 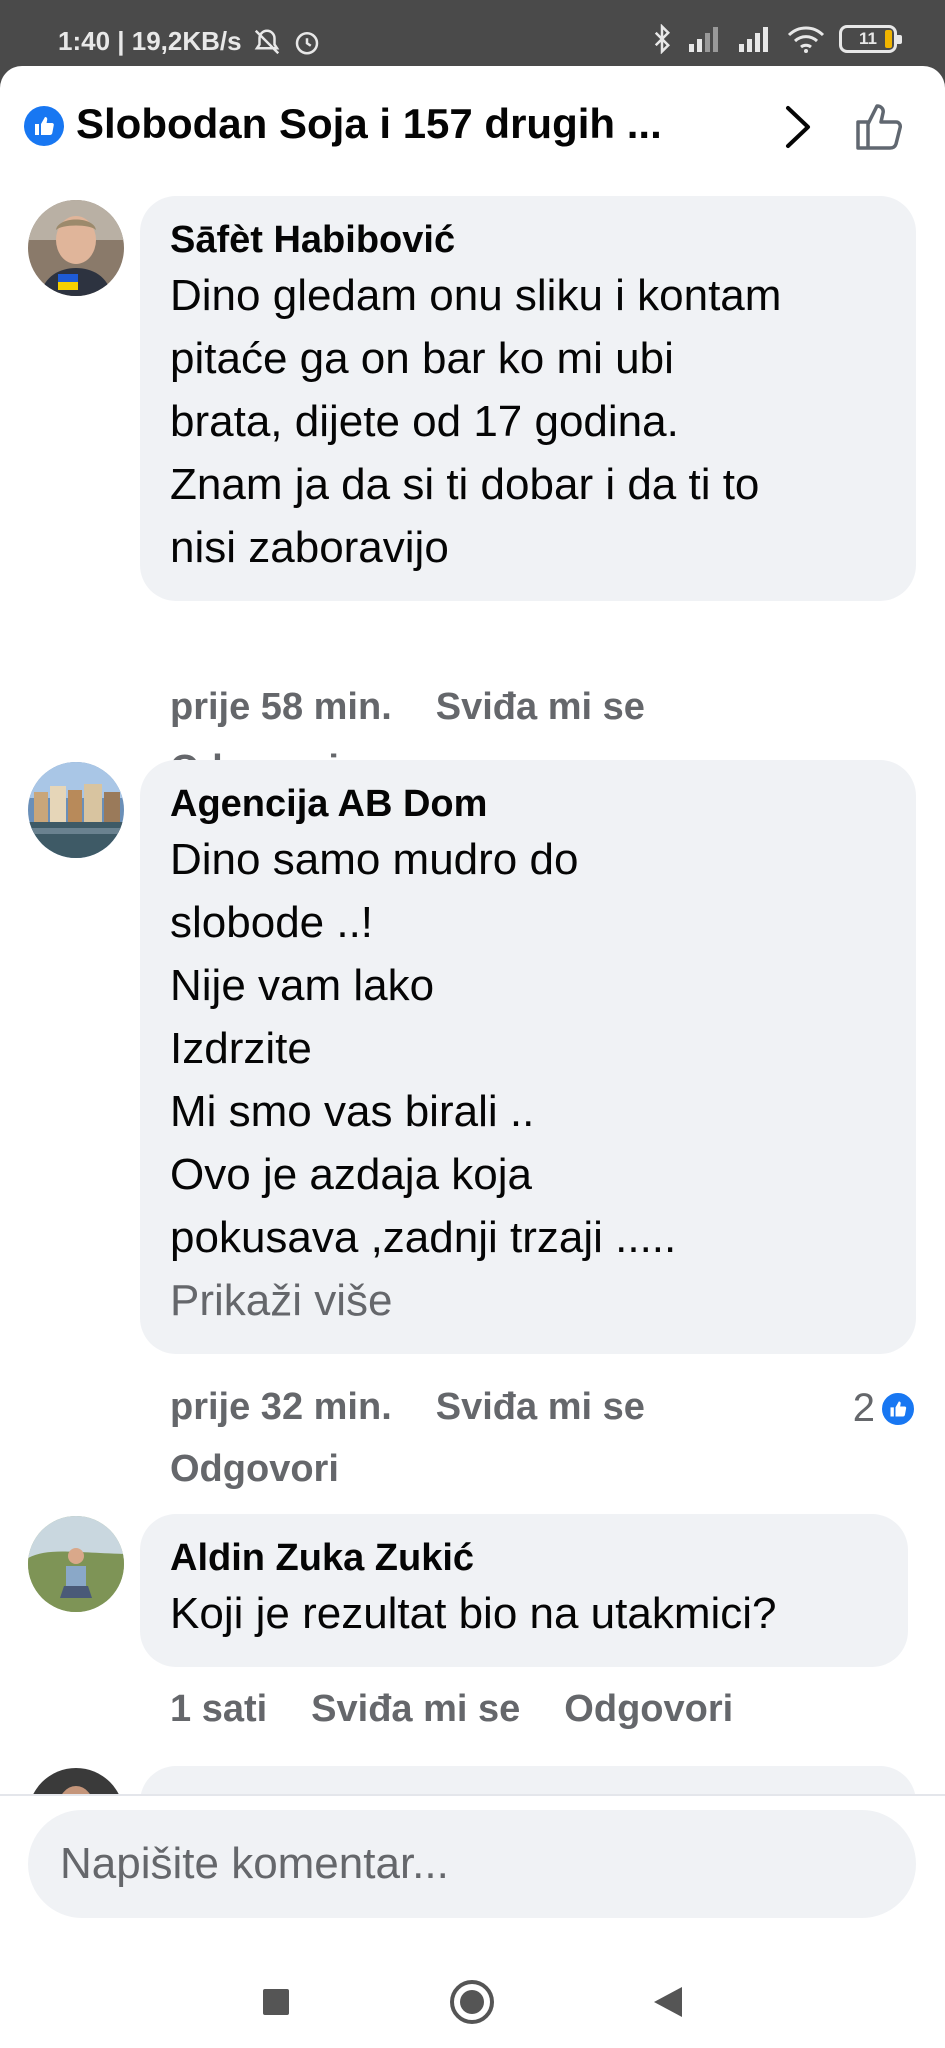 I want to click on battery-level: 11, so click(x=868, y=38).